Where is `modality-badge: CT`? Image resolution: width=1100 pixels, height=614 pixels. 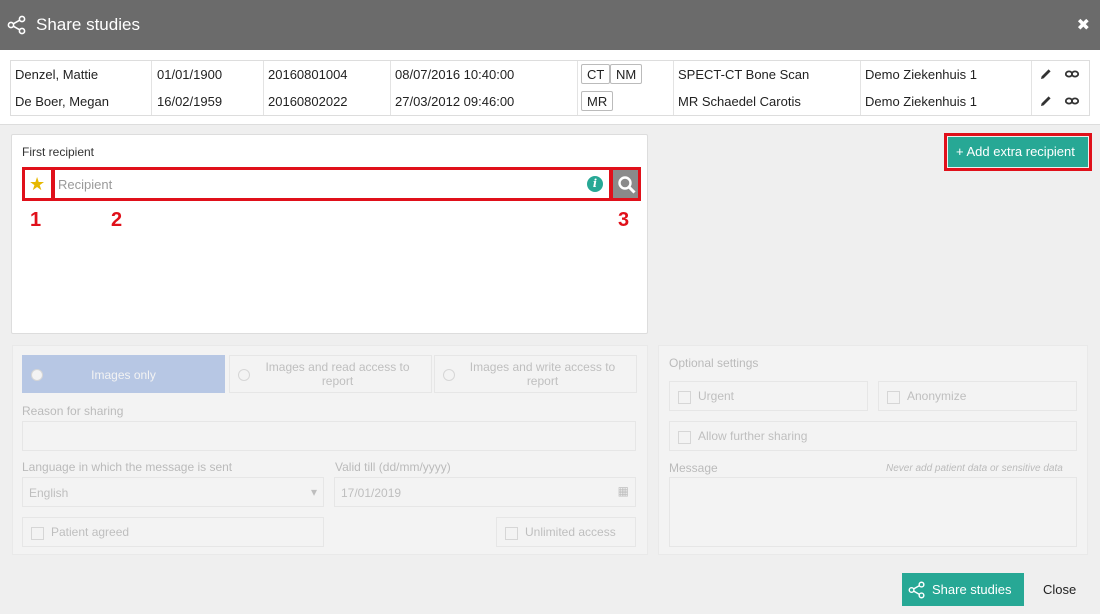 modality-badge: CT is located at coordinates (596, 74).